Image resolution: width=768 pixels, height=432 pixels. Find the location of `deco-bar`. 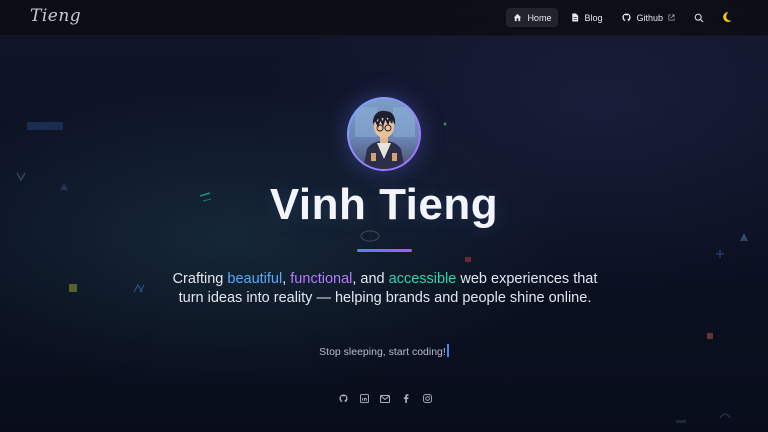

deco-bar is located at coordinates (681, 421).